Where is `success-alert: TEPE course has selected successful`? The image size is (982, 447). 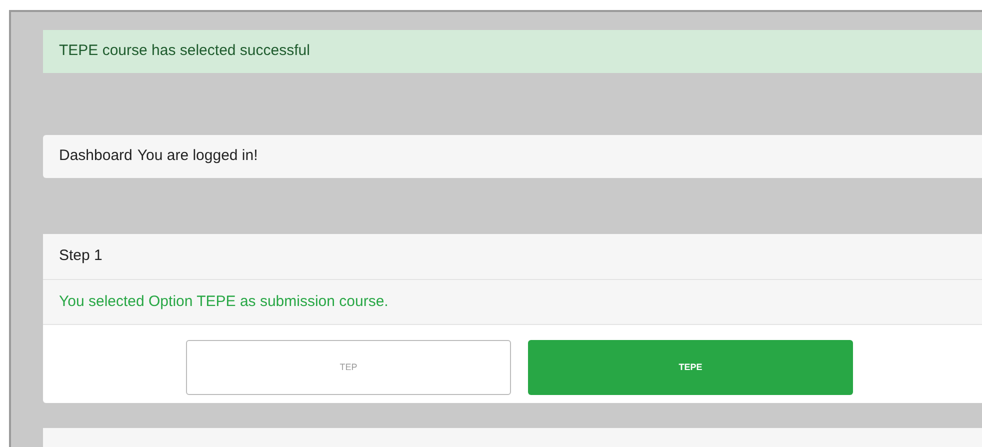 success-alert: TEPE course has selected successful is located at coordinates (512, 51).